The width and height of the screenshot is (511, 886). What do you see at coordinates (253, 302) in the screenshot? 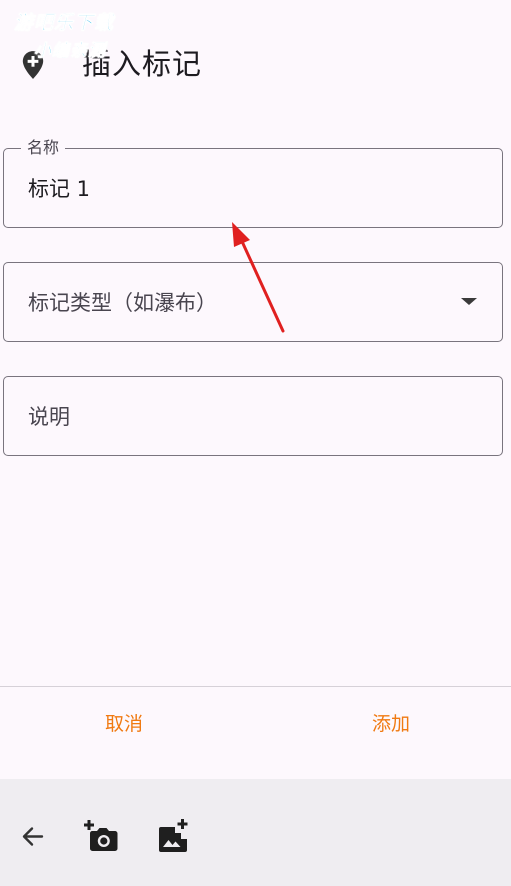
I see `marker-type-select: 标记类型（如瀑布）` at bounding box center [253, 302].